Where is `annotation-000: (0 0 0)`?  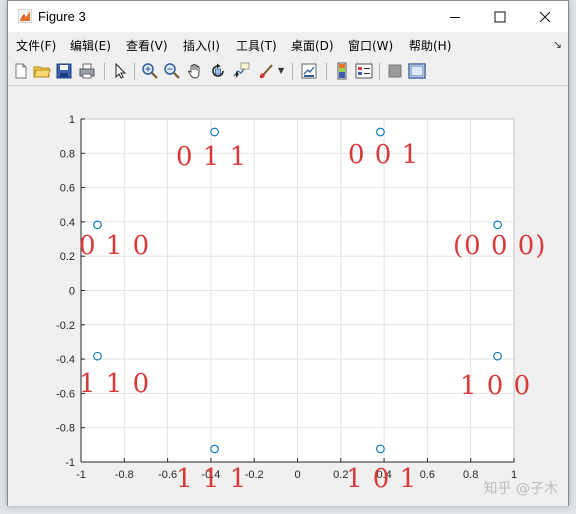
annotation-000: (0 0 0) is located at coordinates (500, 246).